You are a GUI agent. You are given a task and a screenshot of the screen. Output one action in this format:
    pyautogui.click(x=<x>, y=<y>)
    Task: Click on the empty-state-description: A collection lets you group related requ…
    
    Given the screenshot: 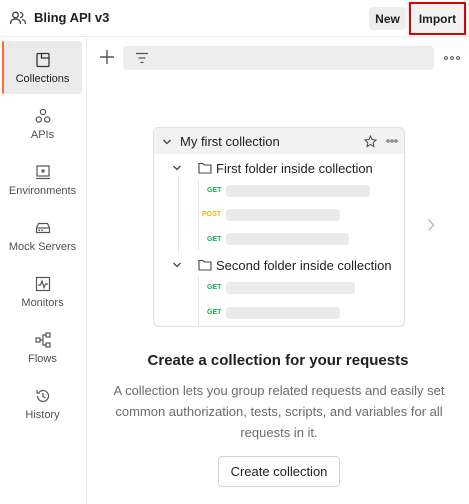 What is the action you would take?
    pyautogui.click(x=279, y=411)
    